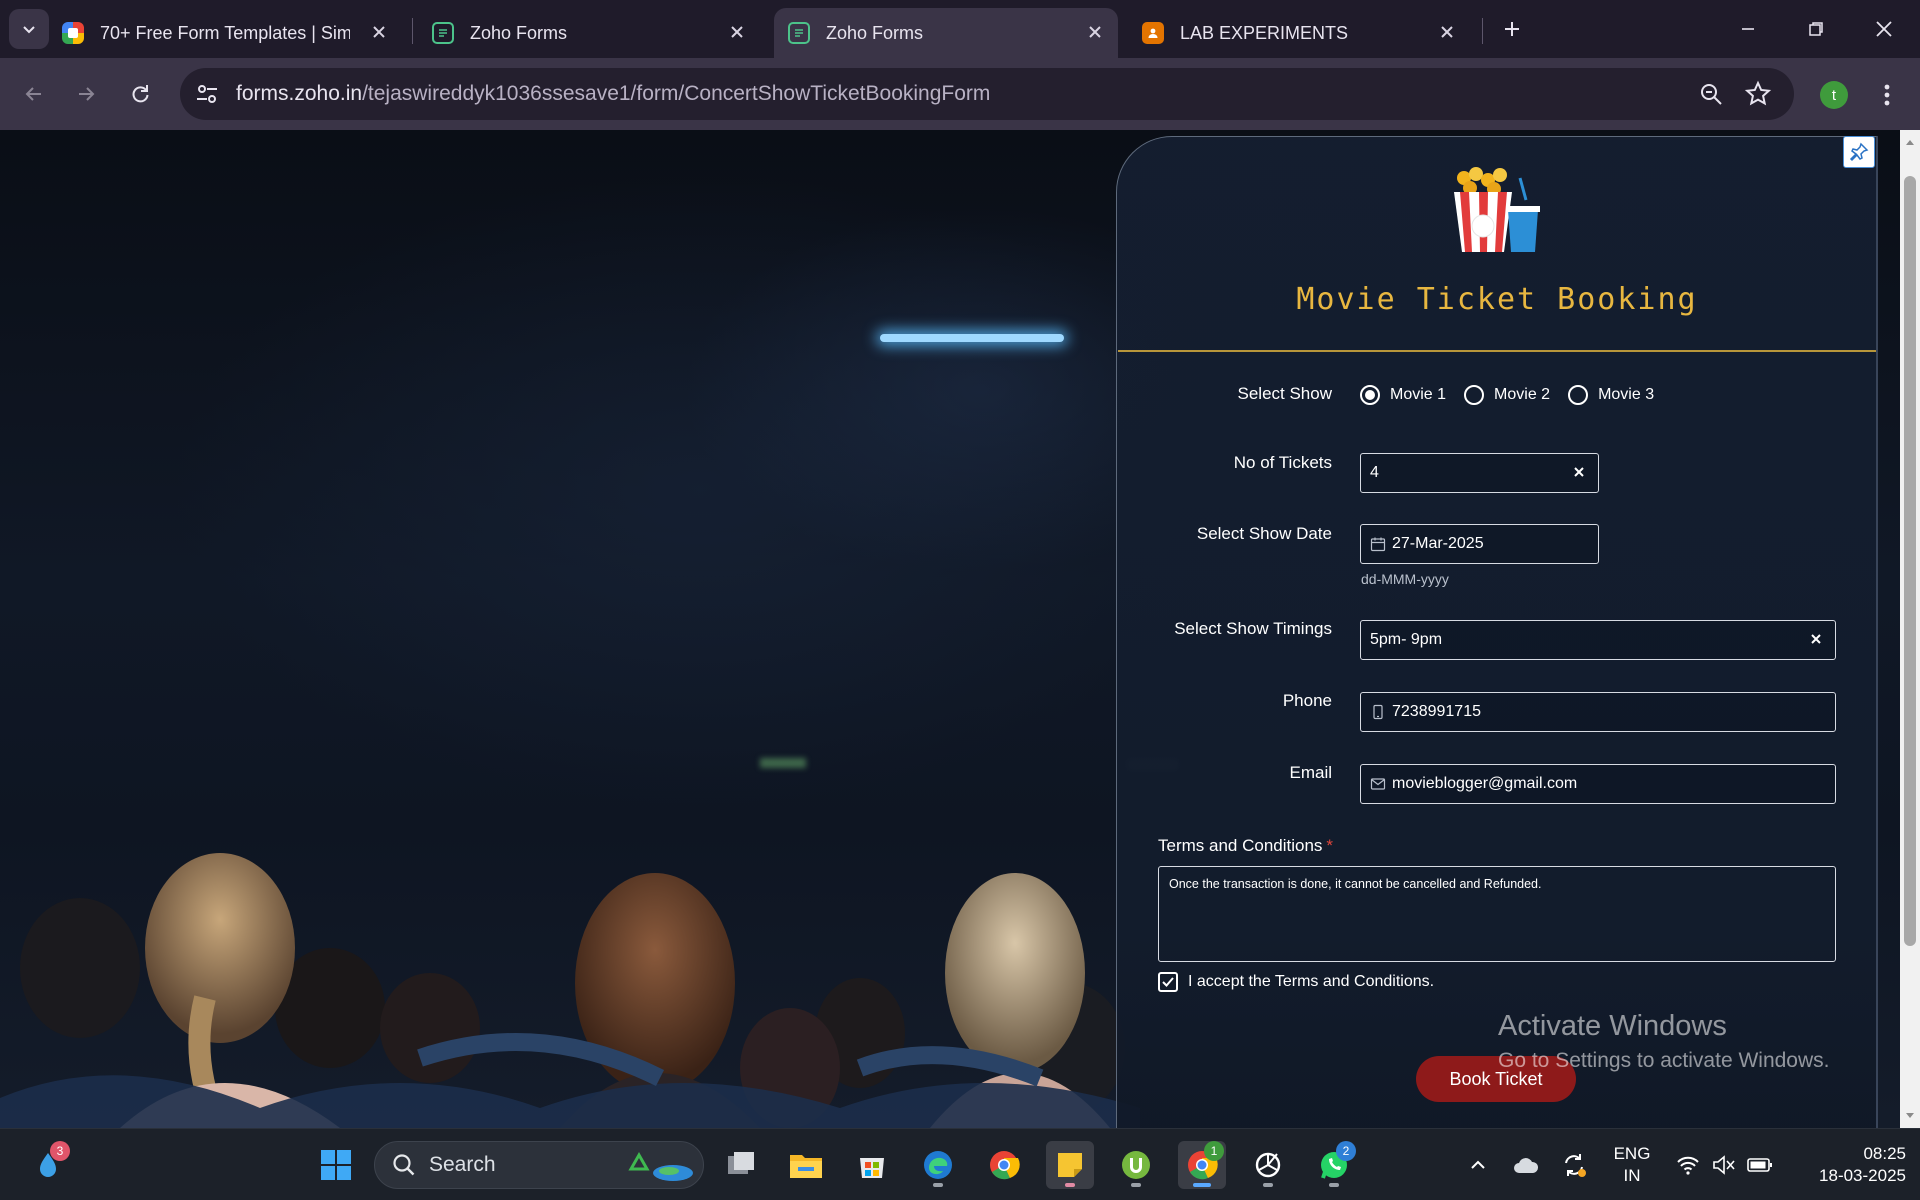 The width and height of the screenshot is (1920, 1200). I want to click on watermark-subtitle: Go to Settings to activate Windows., so click(1664, 1060).